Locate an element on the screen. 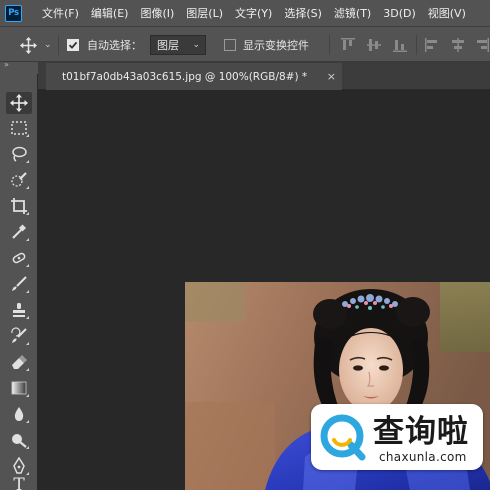 The image size is (490, 490). align-right-icon is located at coordinates (482, 45).